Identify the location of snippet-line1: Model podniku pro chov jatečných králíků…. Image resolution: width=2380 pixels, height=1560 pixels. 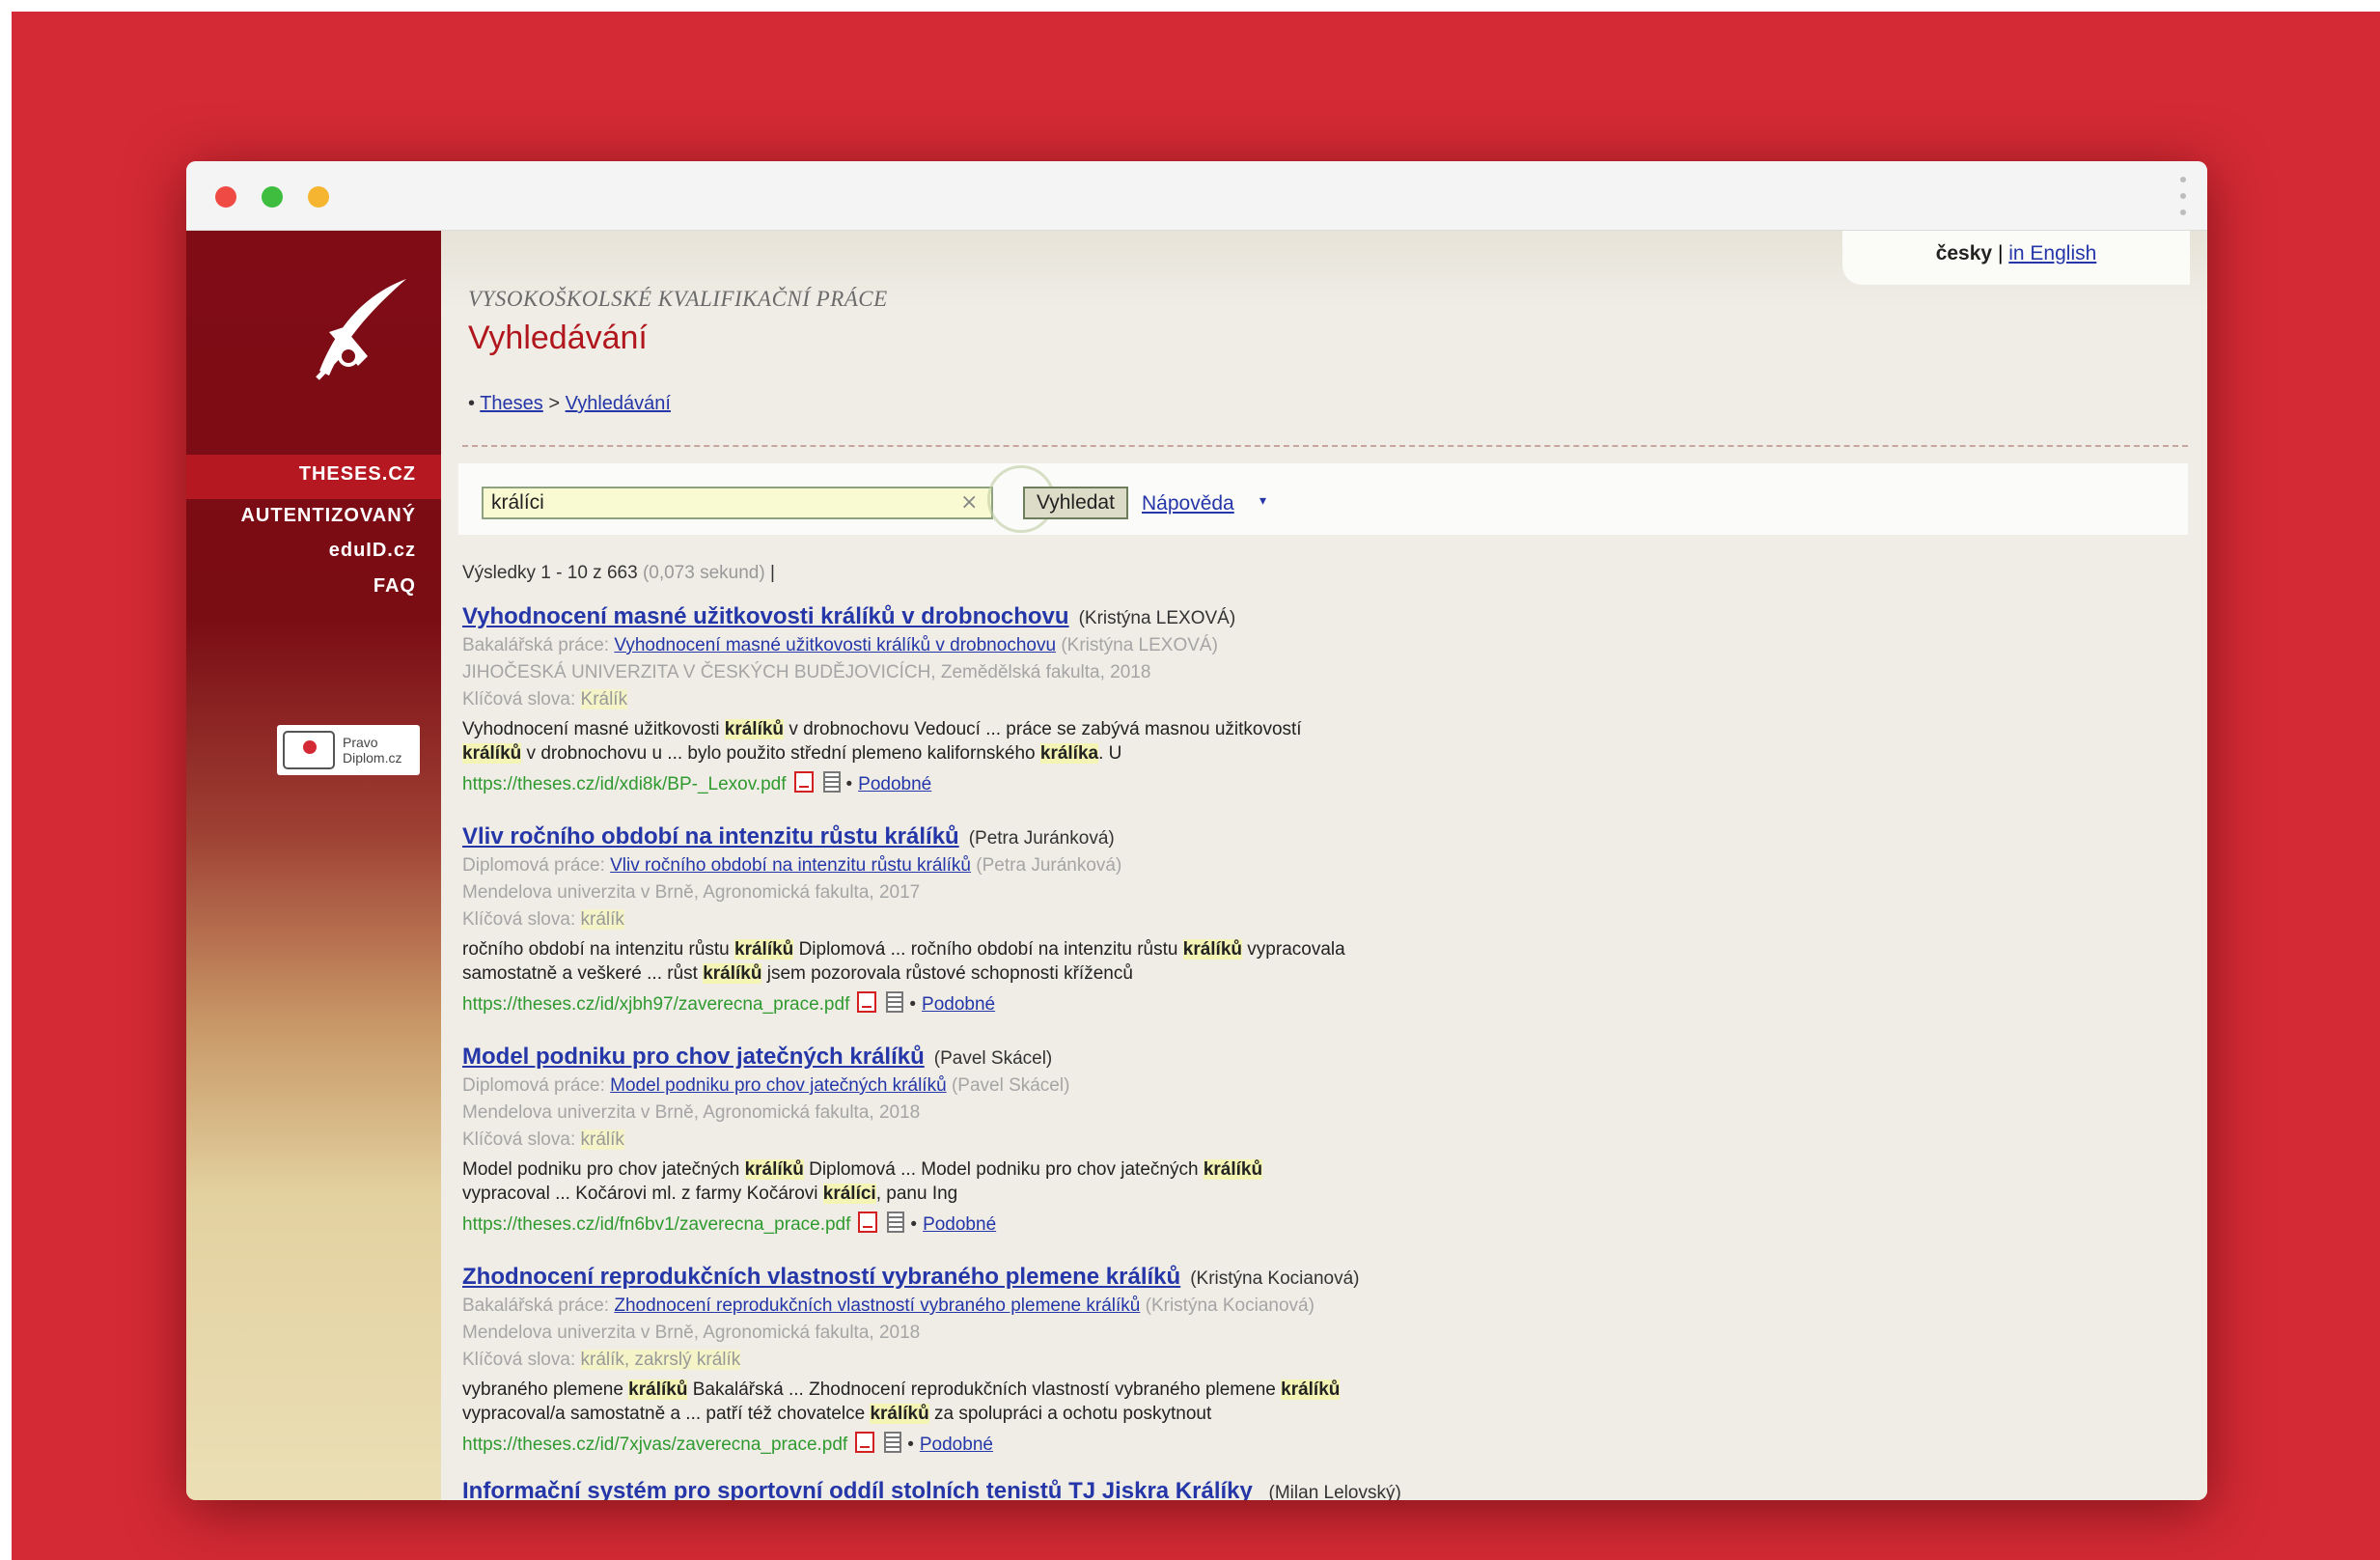
(863, 1169).